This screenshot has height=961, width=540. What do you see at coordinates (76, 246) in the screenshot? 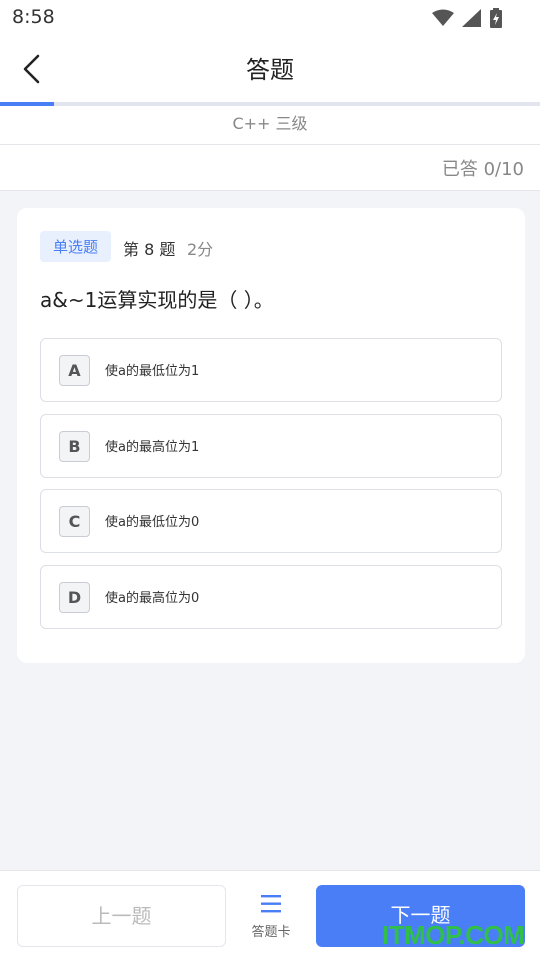
I see `question-type-badge: 单选题` at bounding box center [76, 246].